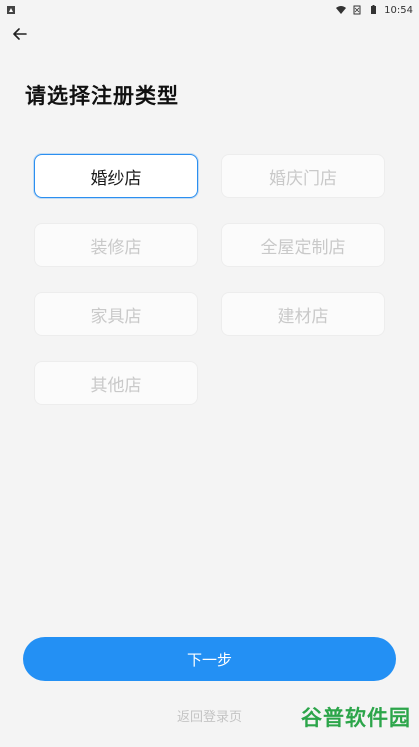  What do you see at coordinates (398, 10) in the screenshot?
I see `status-time: 10:54` at bounding box center [398, 10].